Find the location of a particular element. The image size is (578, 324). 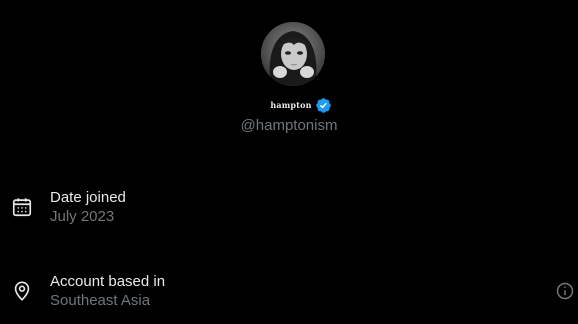

verified-badge-icon is located at coordinates (323, 105).